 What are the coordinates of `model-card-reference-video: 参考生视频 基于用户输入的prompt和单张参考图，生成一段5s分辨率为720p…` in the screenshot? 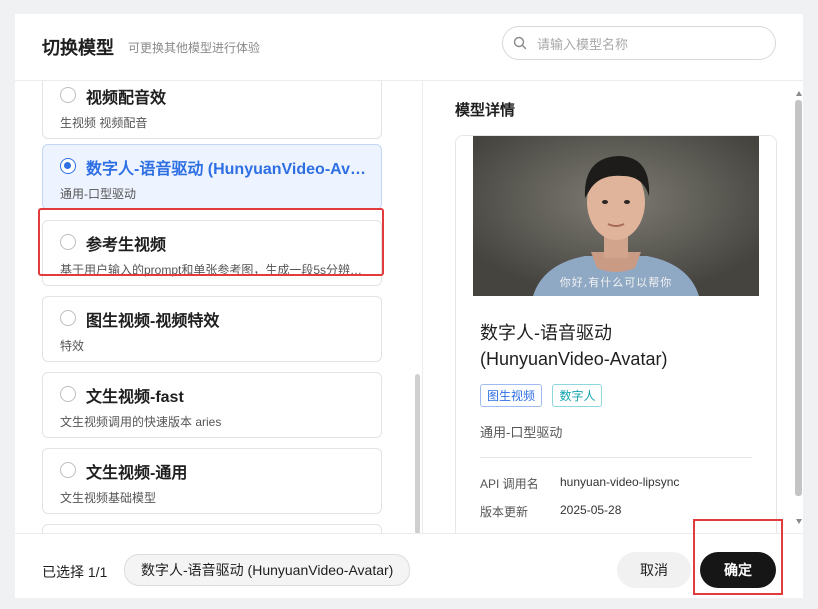 It's located at (212, 253).